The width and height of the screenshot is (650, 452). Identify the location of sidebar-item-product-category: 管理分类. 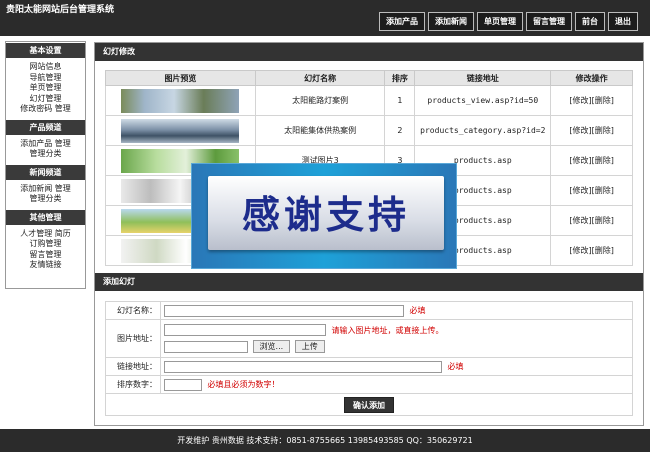
(45, 154).